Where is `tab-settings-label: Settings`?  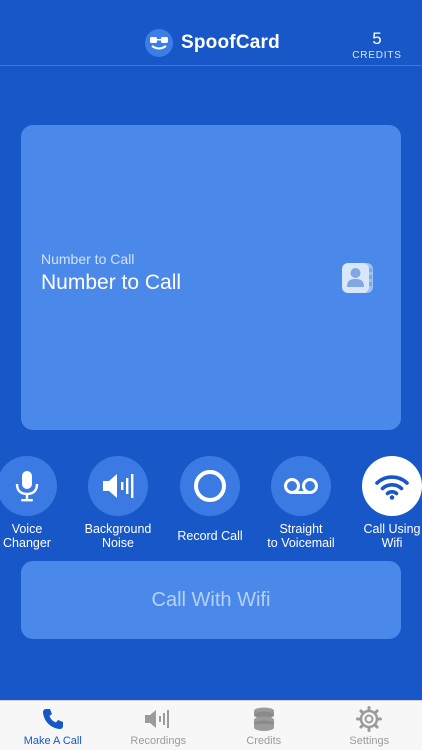
tab-settings-label: Settings is located at coordinates (369, 741).